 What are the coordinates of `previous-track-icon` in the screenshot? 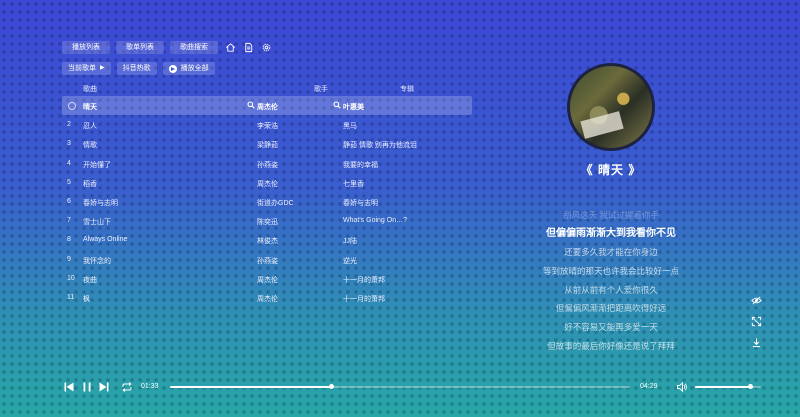 It's located at (69, 386).